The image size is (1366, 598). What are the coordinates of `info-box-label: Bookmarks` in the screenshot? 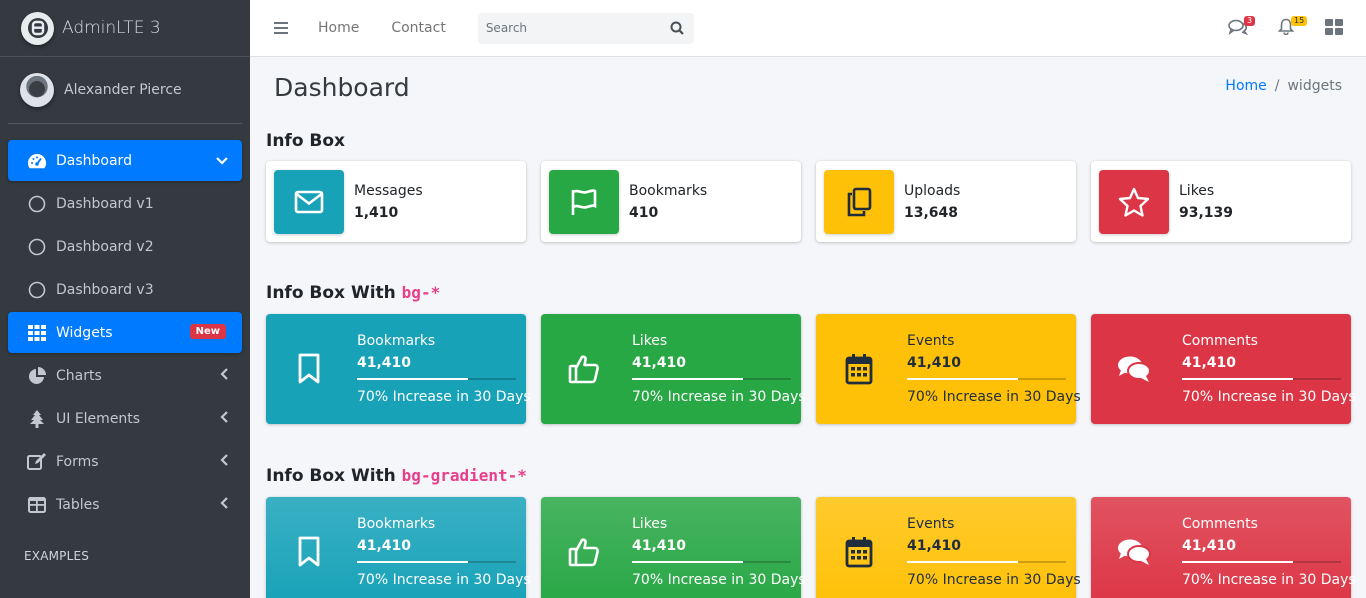 It's located at (668, 190).